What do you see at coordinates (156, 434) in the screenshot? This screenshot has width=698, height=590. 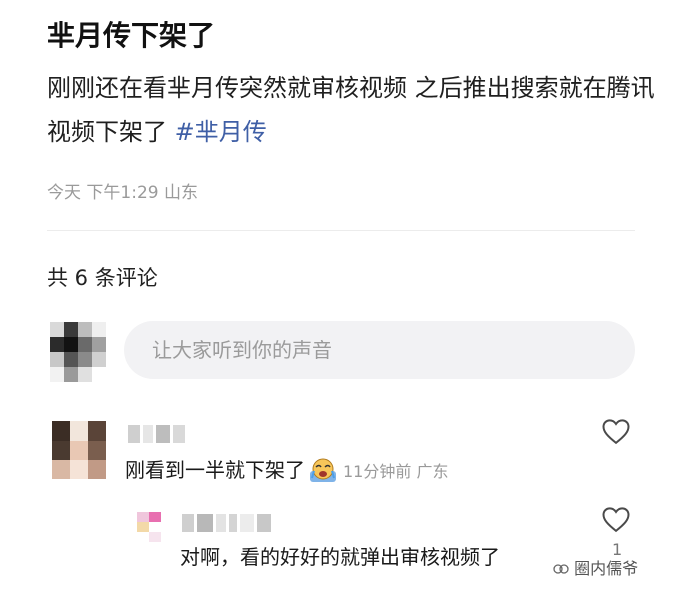 I see `commenter-name` at bounding box center [156, 434].